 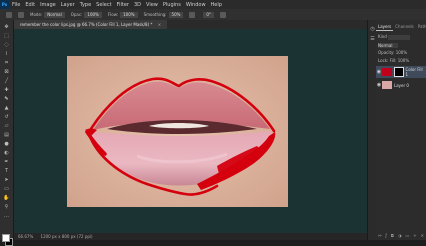 What do you see at coordinates (387, 85) in the screenshot?
I see `layer-thumbnail` at bounding box center [387, 85].